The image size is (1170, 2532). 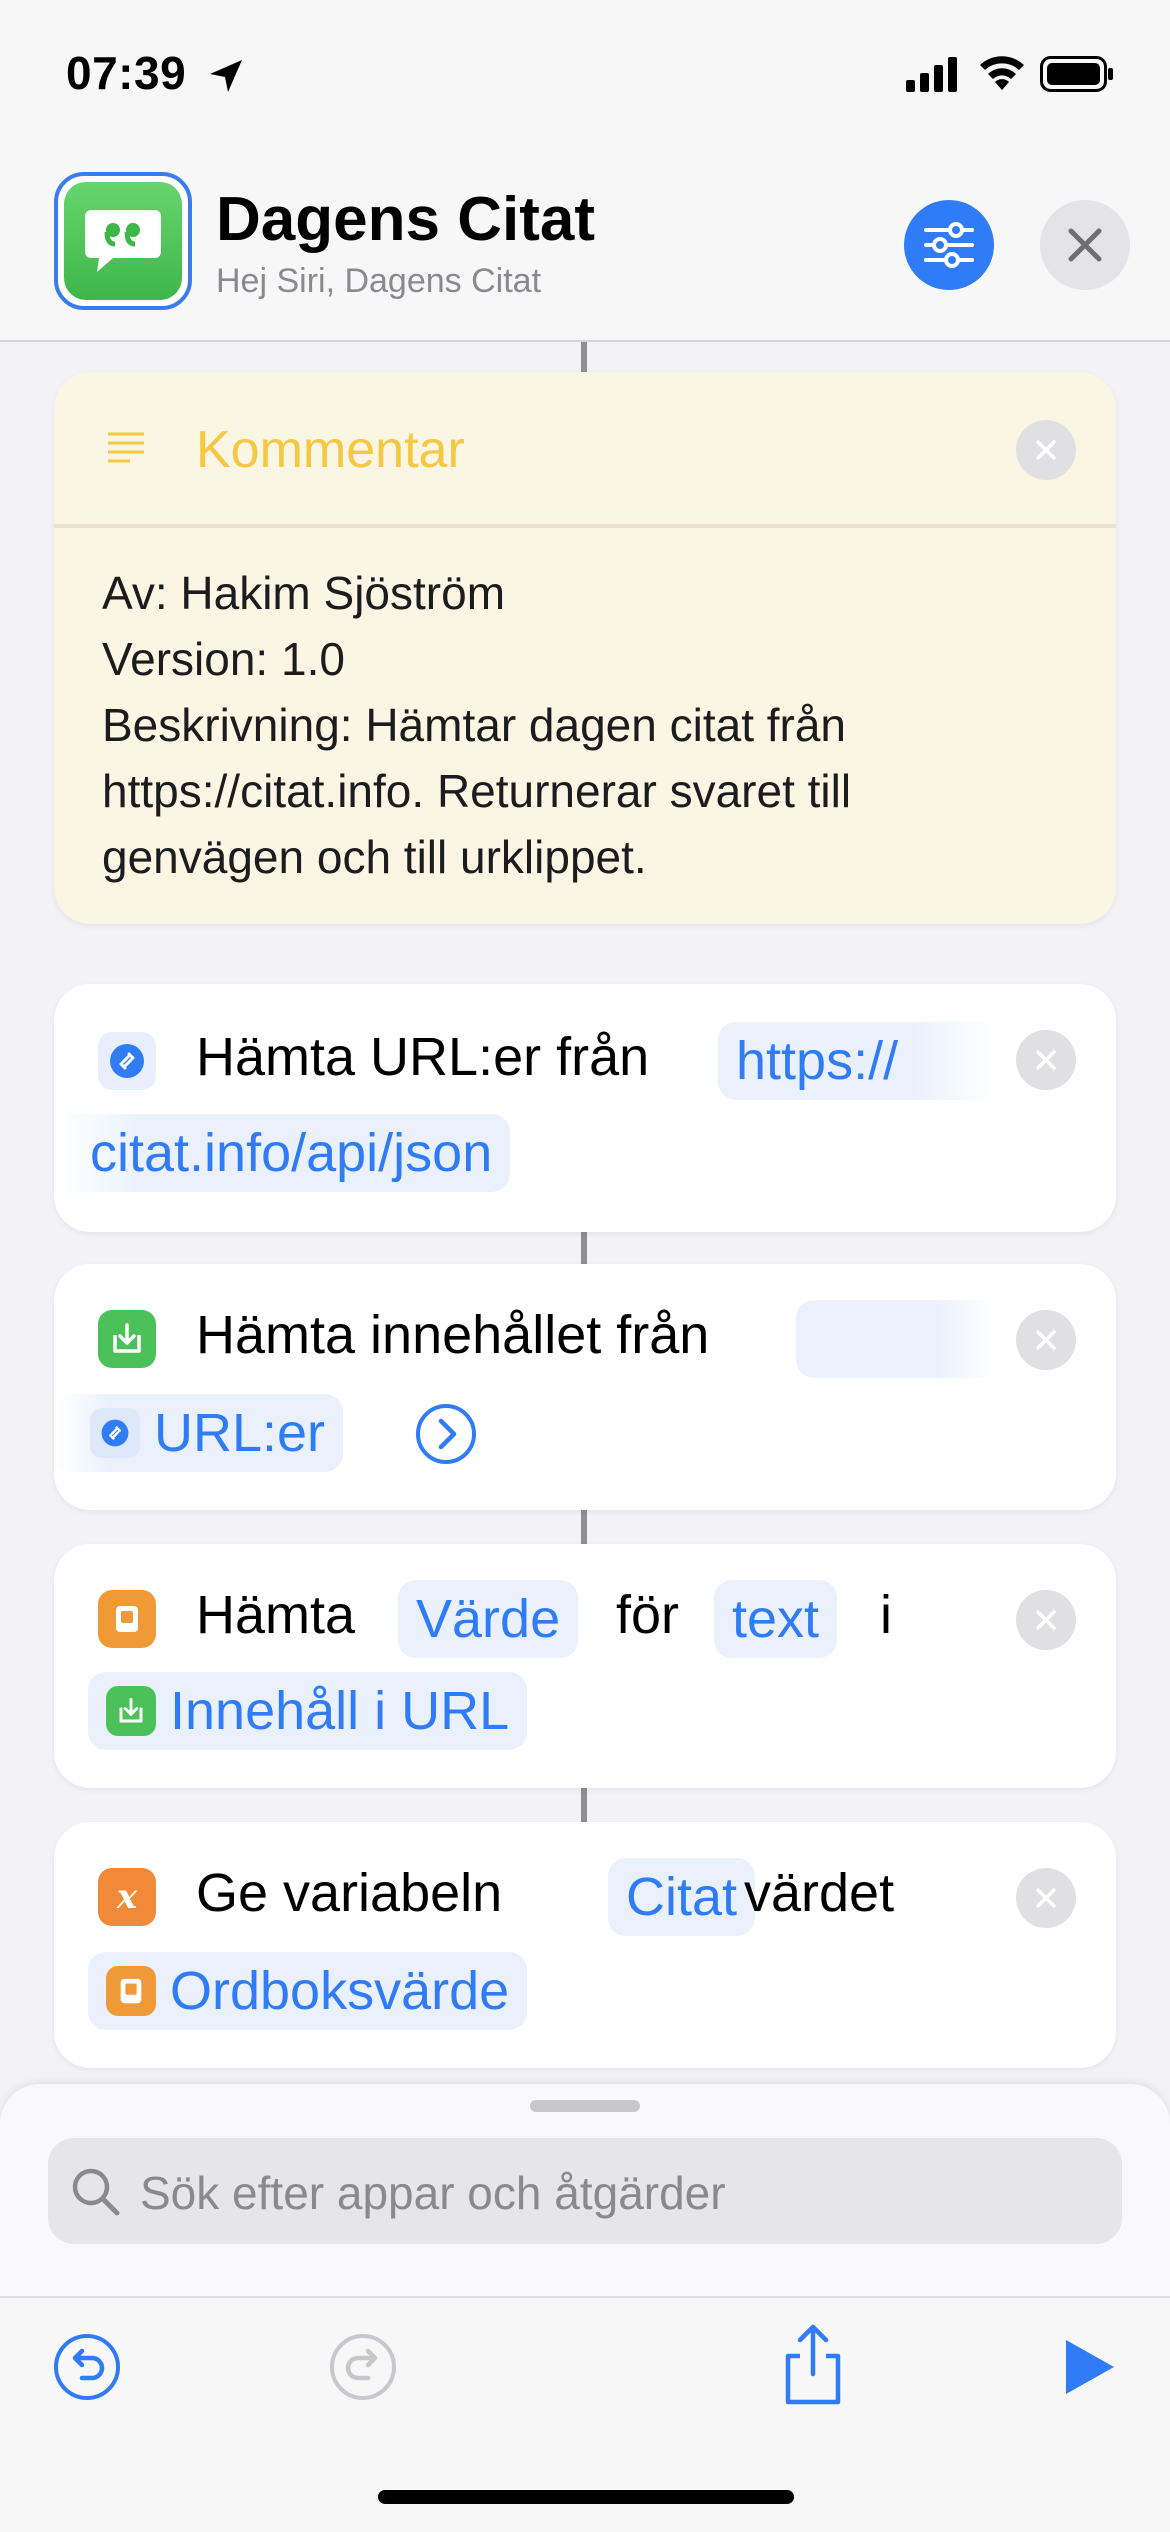 I want to click on details-button, so click(x=949, y=245).